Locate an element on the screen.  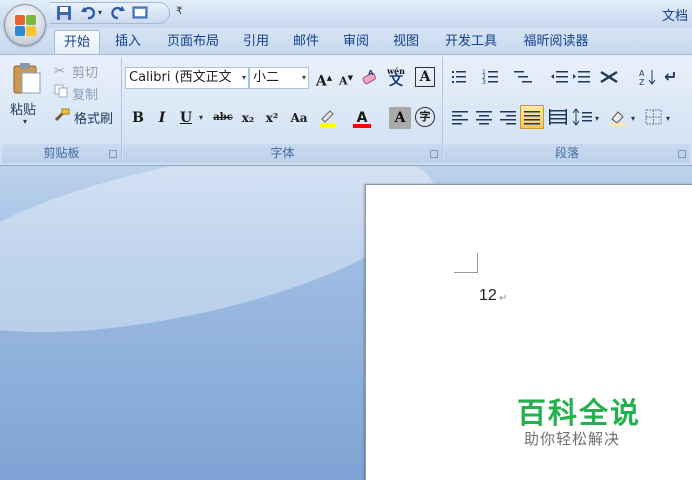
svg-text: 3 is located at coordinates (484, 82).